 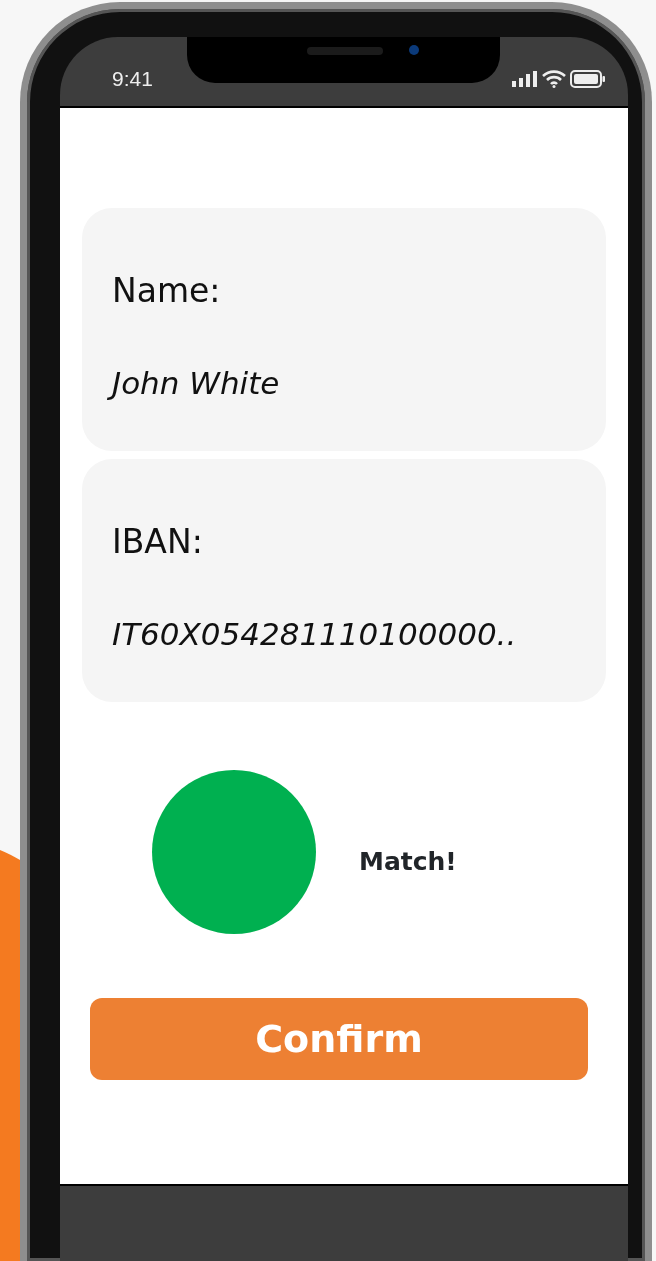 I want to click on field-value: IT60X054281110100000.., so click(x=314, y=634).